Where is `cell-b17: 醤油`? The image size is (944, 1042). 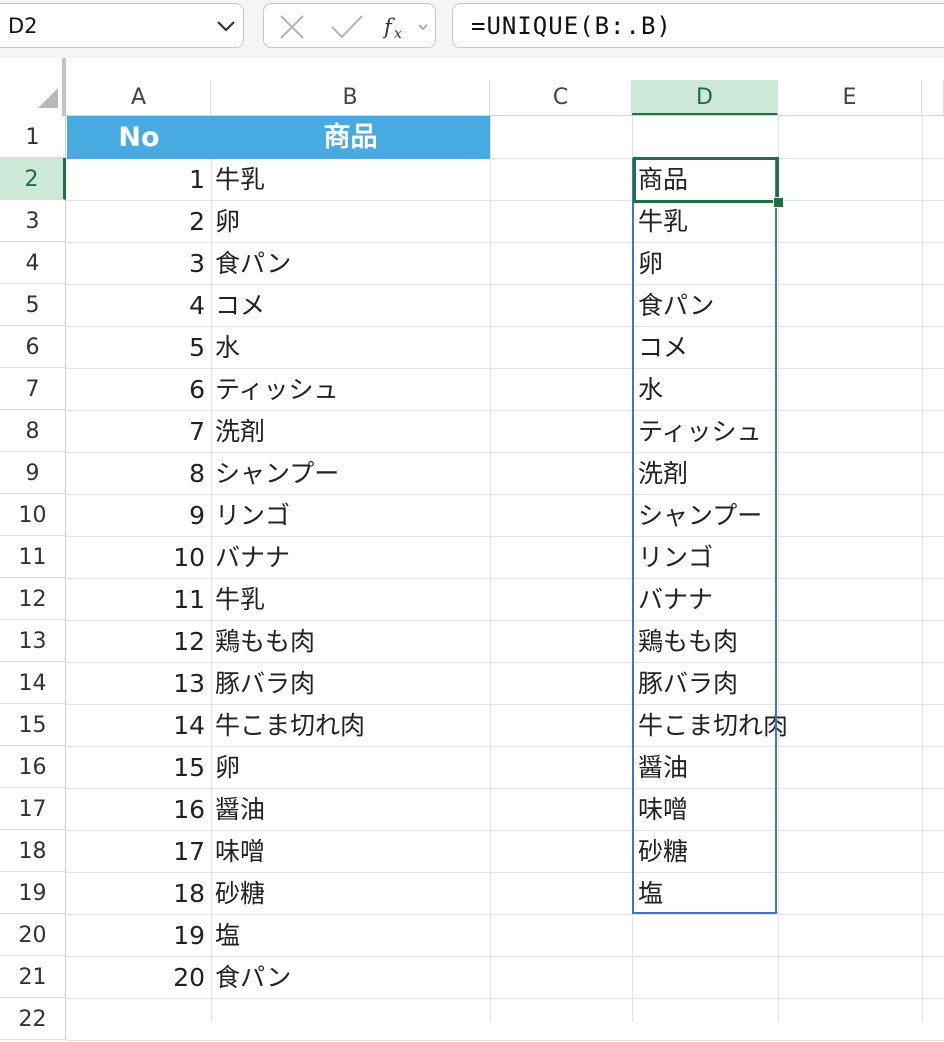 cell-b17: 醤油 is located at coordinates (350, 809).